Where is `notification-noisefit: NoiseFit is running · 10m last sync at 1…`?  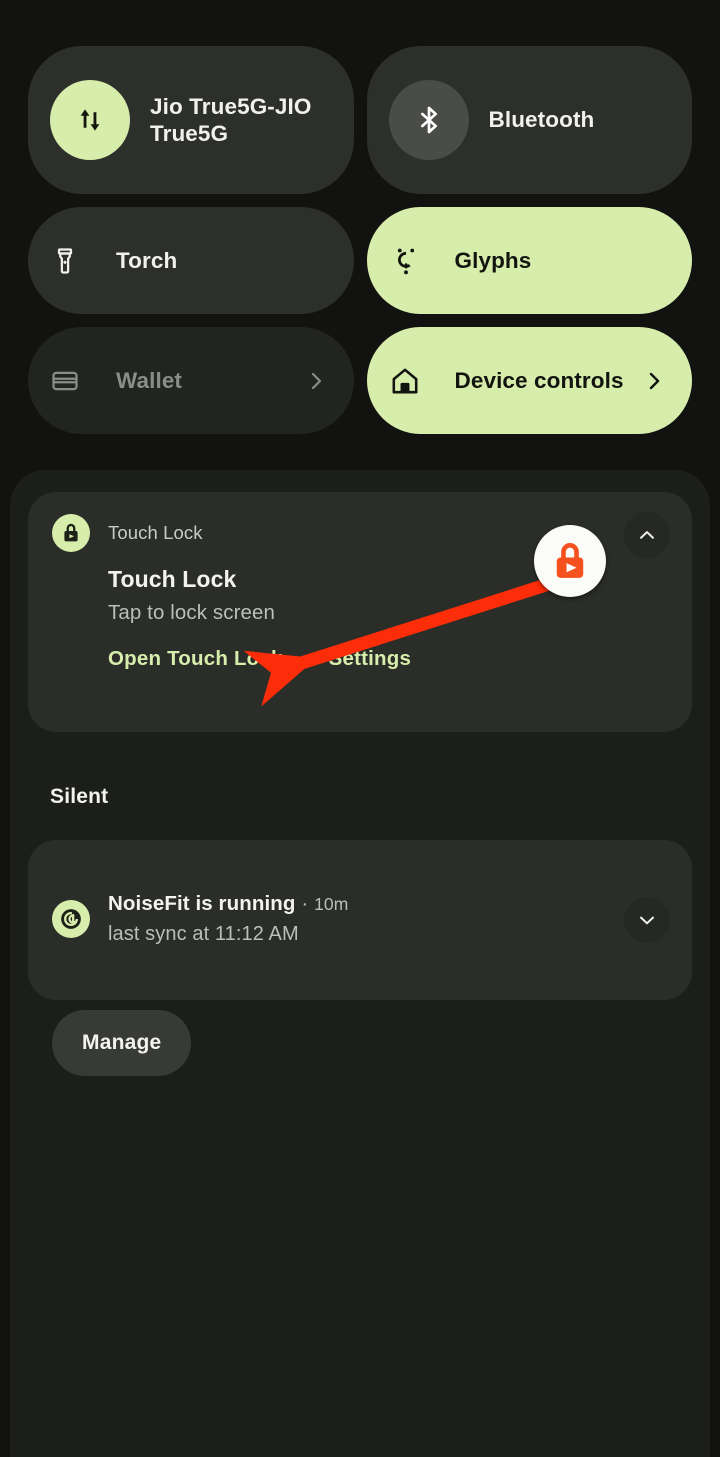 notification-noisefit: NoiseFit is running · 10m last sync at 1… is located at coordinates (360, 920).